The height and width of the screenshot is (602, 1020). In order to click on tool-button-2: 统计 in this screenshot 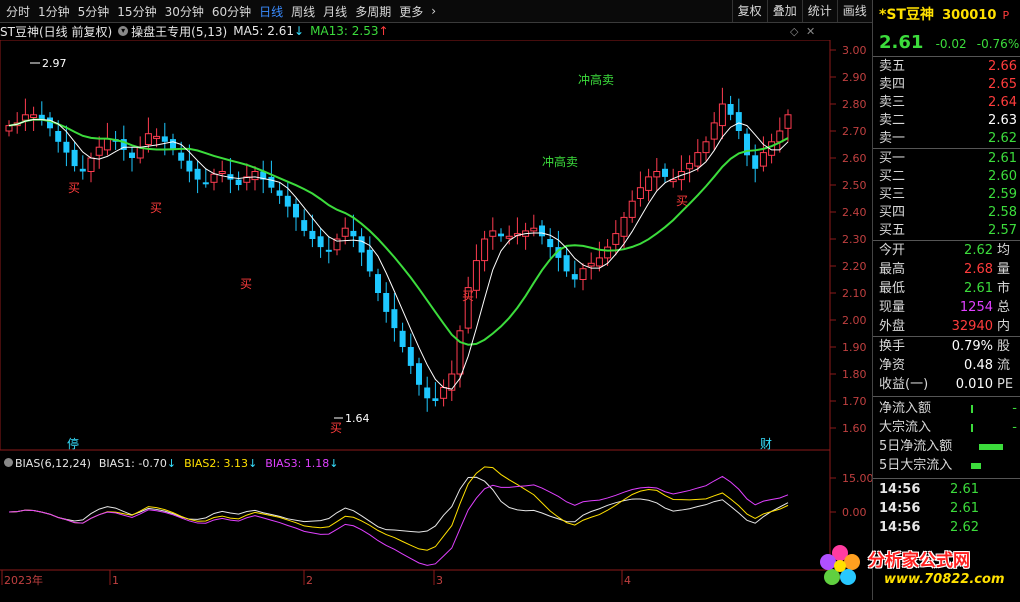, I will do `click(819, 11)`.